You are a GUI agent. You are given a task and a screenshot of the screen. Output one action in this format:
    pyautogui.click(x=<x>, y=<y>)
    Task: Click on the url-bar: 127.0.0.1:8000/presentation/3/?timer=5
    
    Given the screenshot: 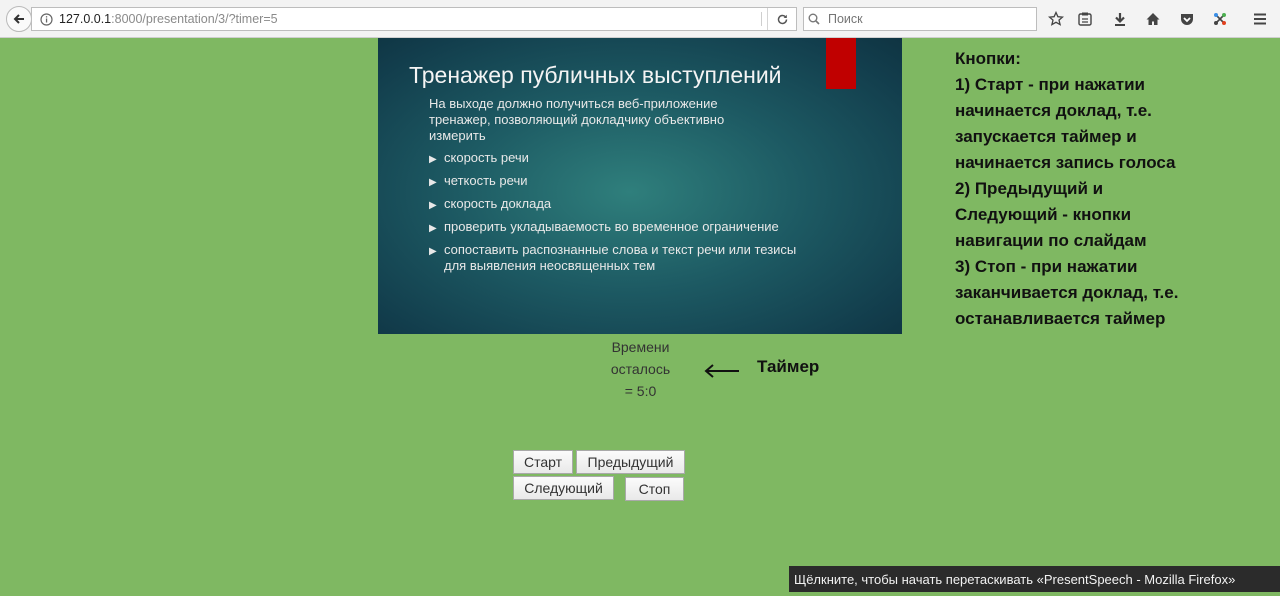 What is the action you would take?
    pyautogui.click(x=414, y=19)
    